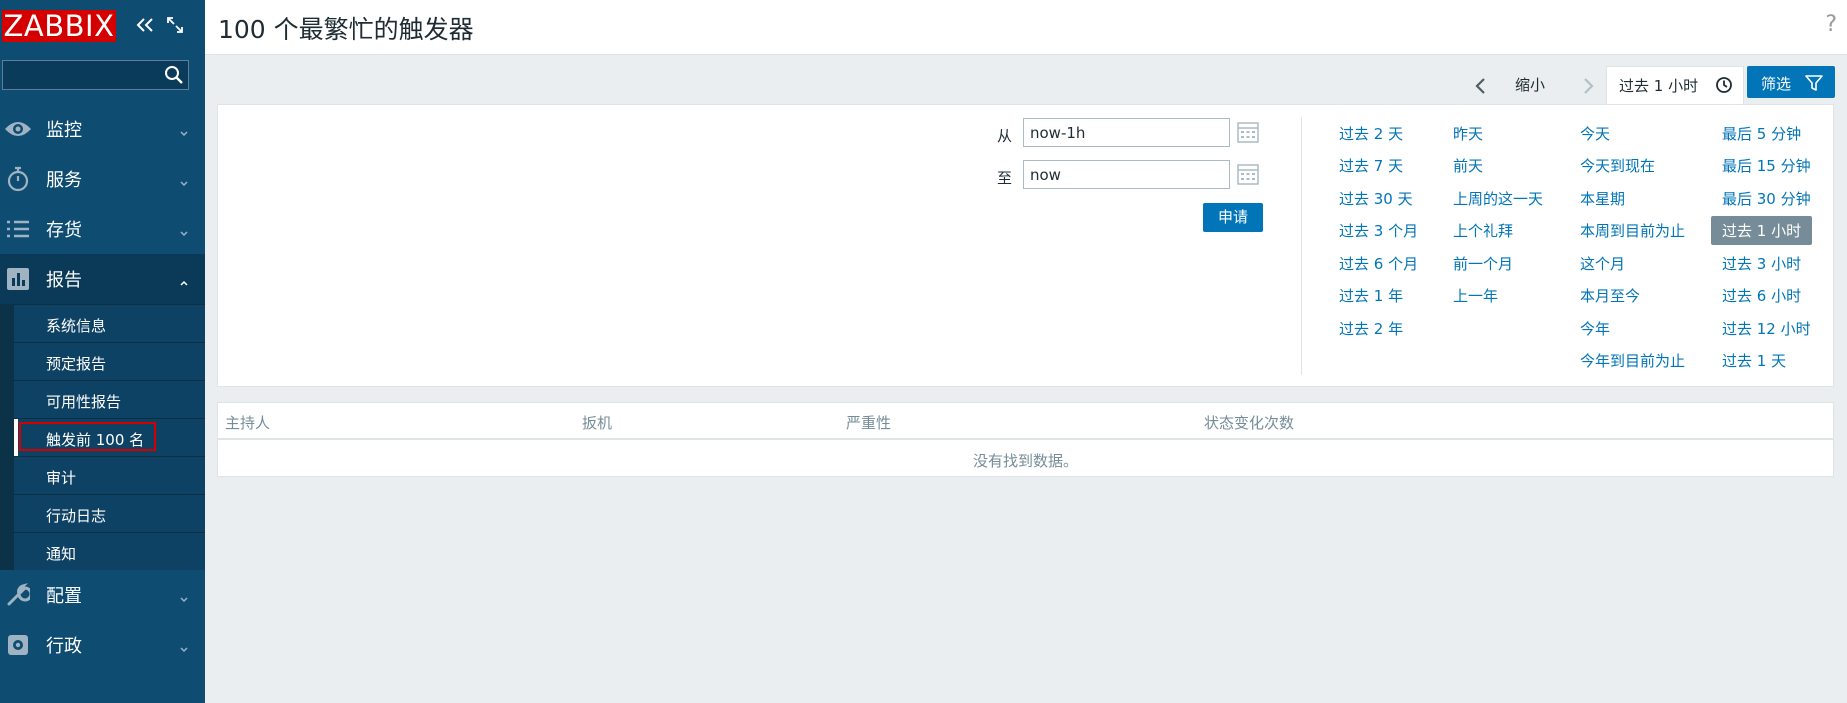 The image size is (1847, 703). I want to click on column-header-severity: 严重性, so click(869, 423).